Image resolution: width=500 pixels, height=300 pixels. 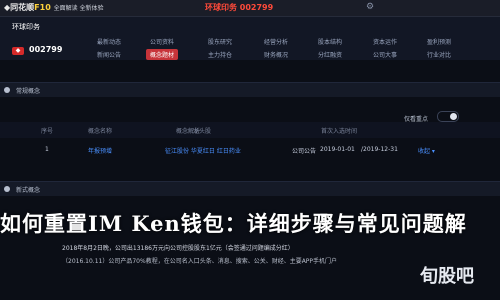 I want to click on row-source: 公司公告, so click(x=304, y=151).